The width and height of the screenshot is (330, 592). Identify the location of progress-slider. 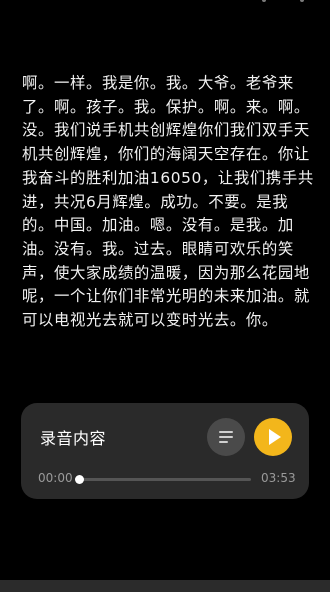
(163, 479).